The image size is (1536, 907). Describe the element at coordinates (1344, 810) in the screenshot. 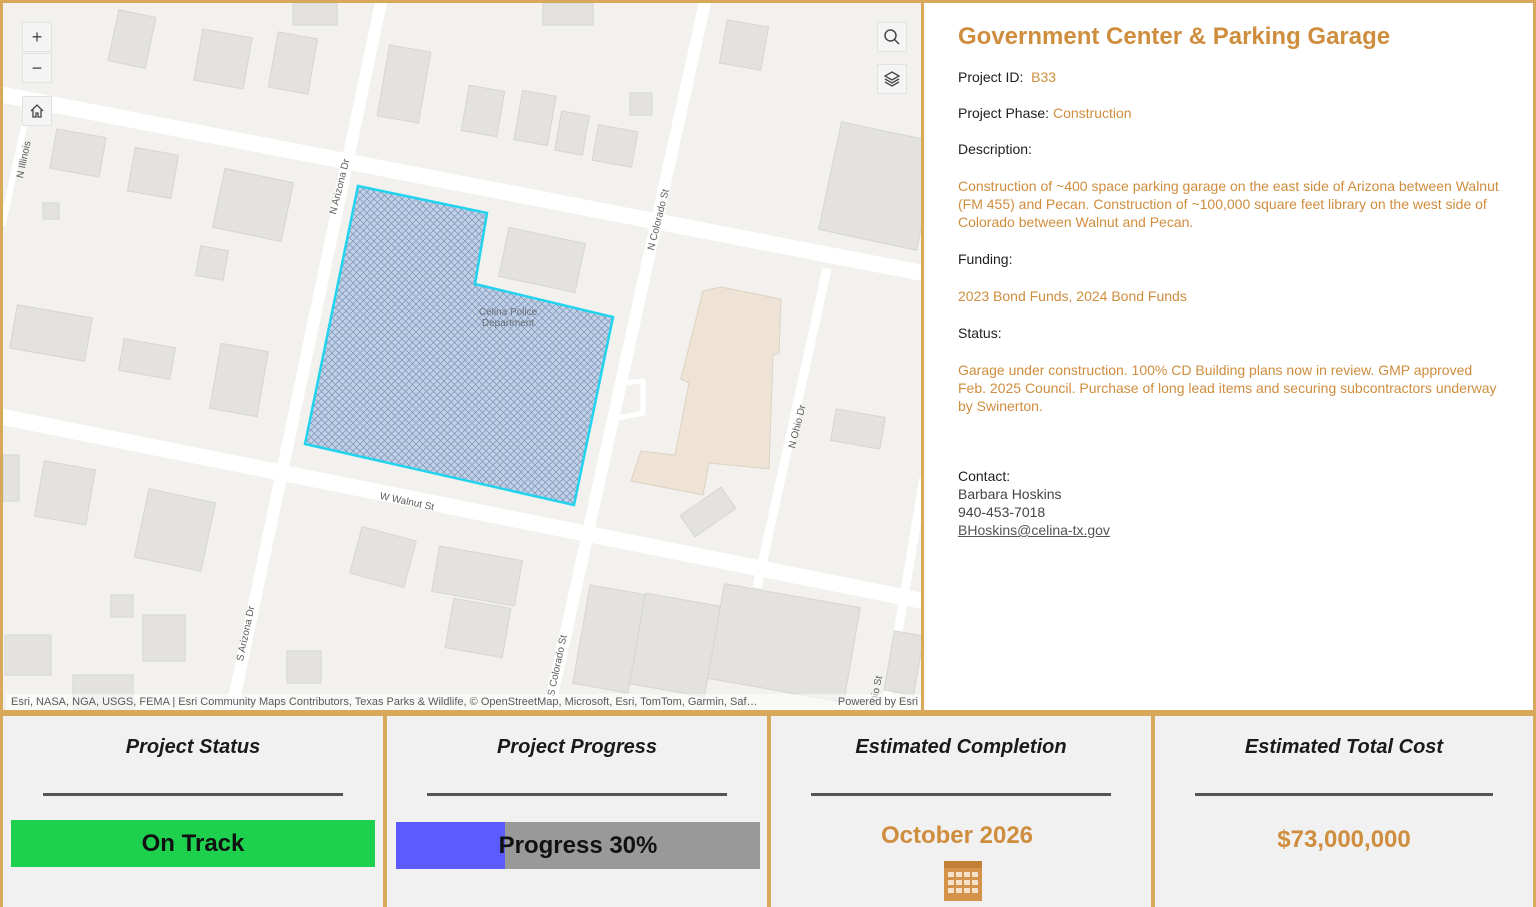

I see `estimated-cost-card: Estimated Total Cost $73,000,000` at that location.